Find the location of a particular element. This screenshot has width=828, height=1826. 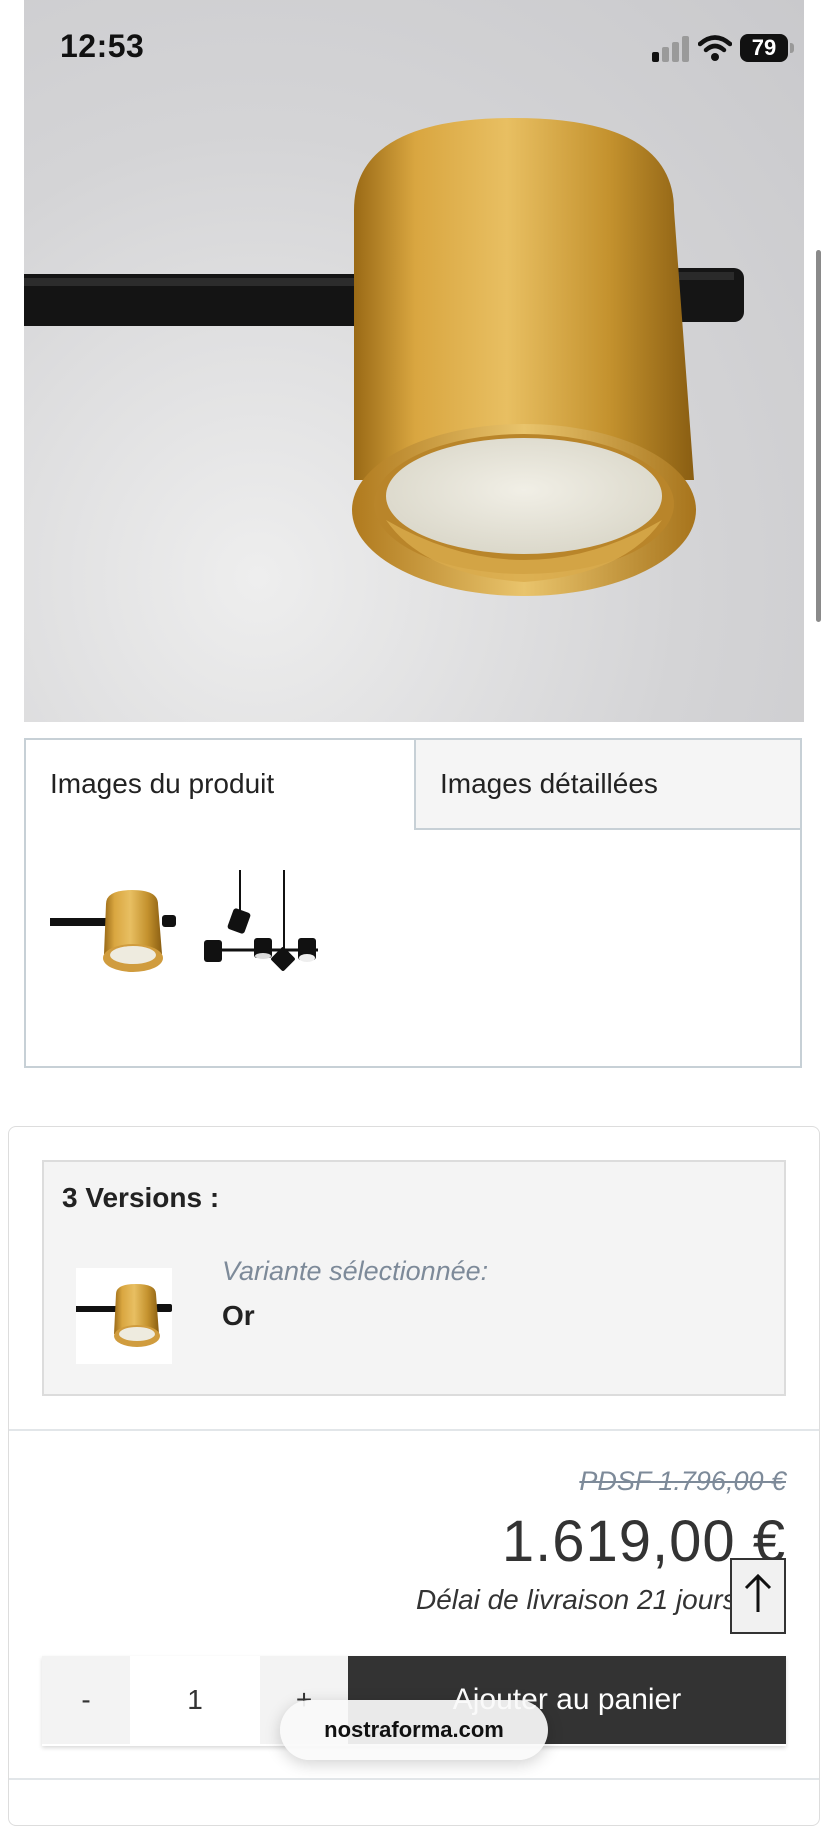

tab-product-images: Images du produit is located at coordinates (220, 785).